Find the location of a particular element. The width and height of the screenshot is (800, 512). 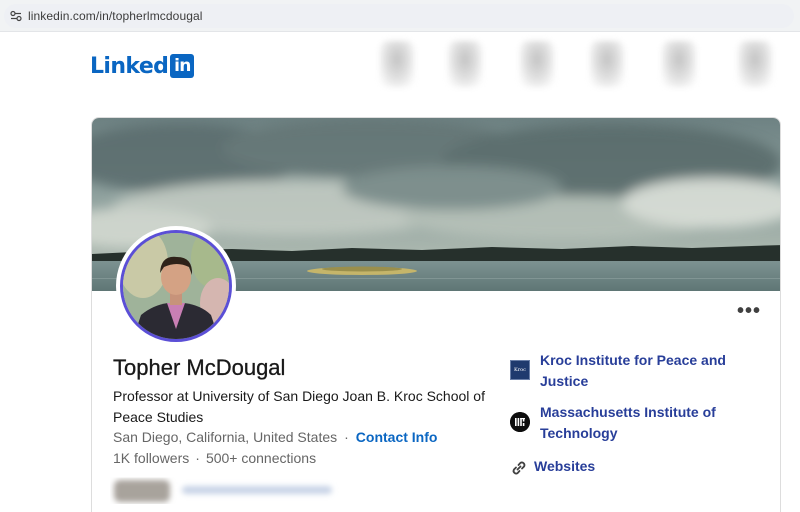

address-field: linkedin.com/in/topherlmcdougal is located at coordinates (399, 16).